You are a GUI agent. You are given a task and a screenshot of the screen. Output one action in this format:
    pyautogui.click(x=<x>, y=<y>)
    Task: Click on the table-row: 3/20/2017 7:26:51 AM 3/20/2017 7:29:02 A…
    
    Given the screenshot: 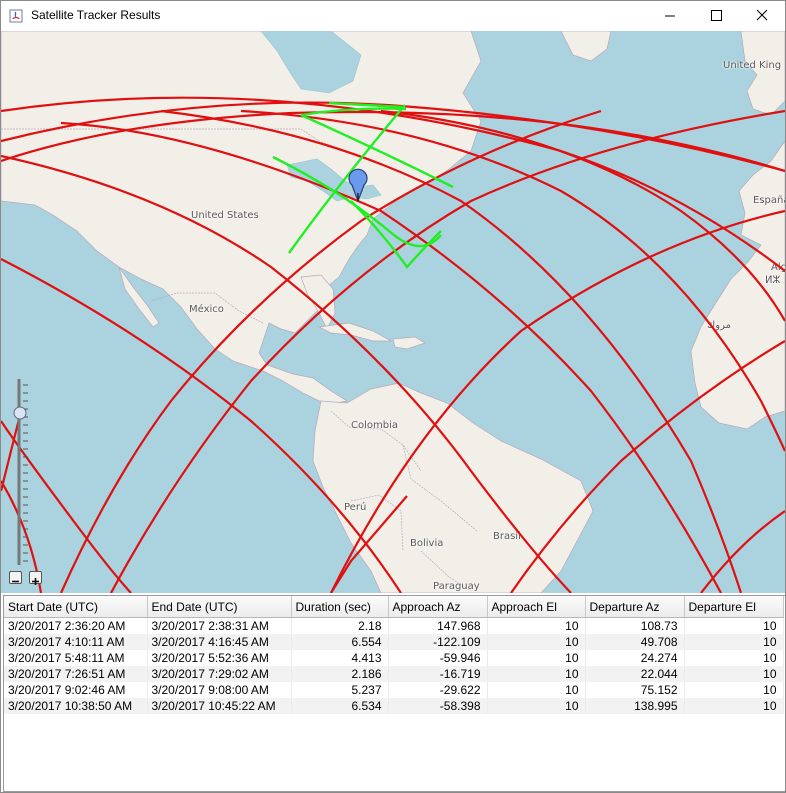 What is the action you would take?
    pyautogui.click(x=394, y=674)
    